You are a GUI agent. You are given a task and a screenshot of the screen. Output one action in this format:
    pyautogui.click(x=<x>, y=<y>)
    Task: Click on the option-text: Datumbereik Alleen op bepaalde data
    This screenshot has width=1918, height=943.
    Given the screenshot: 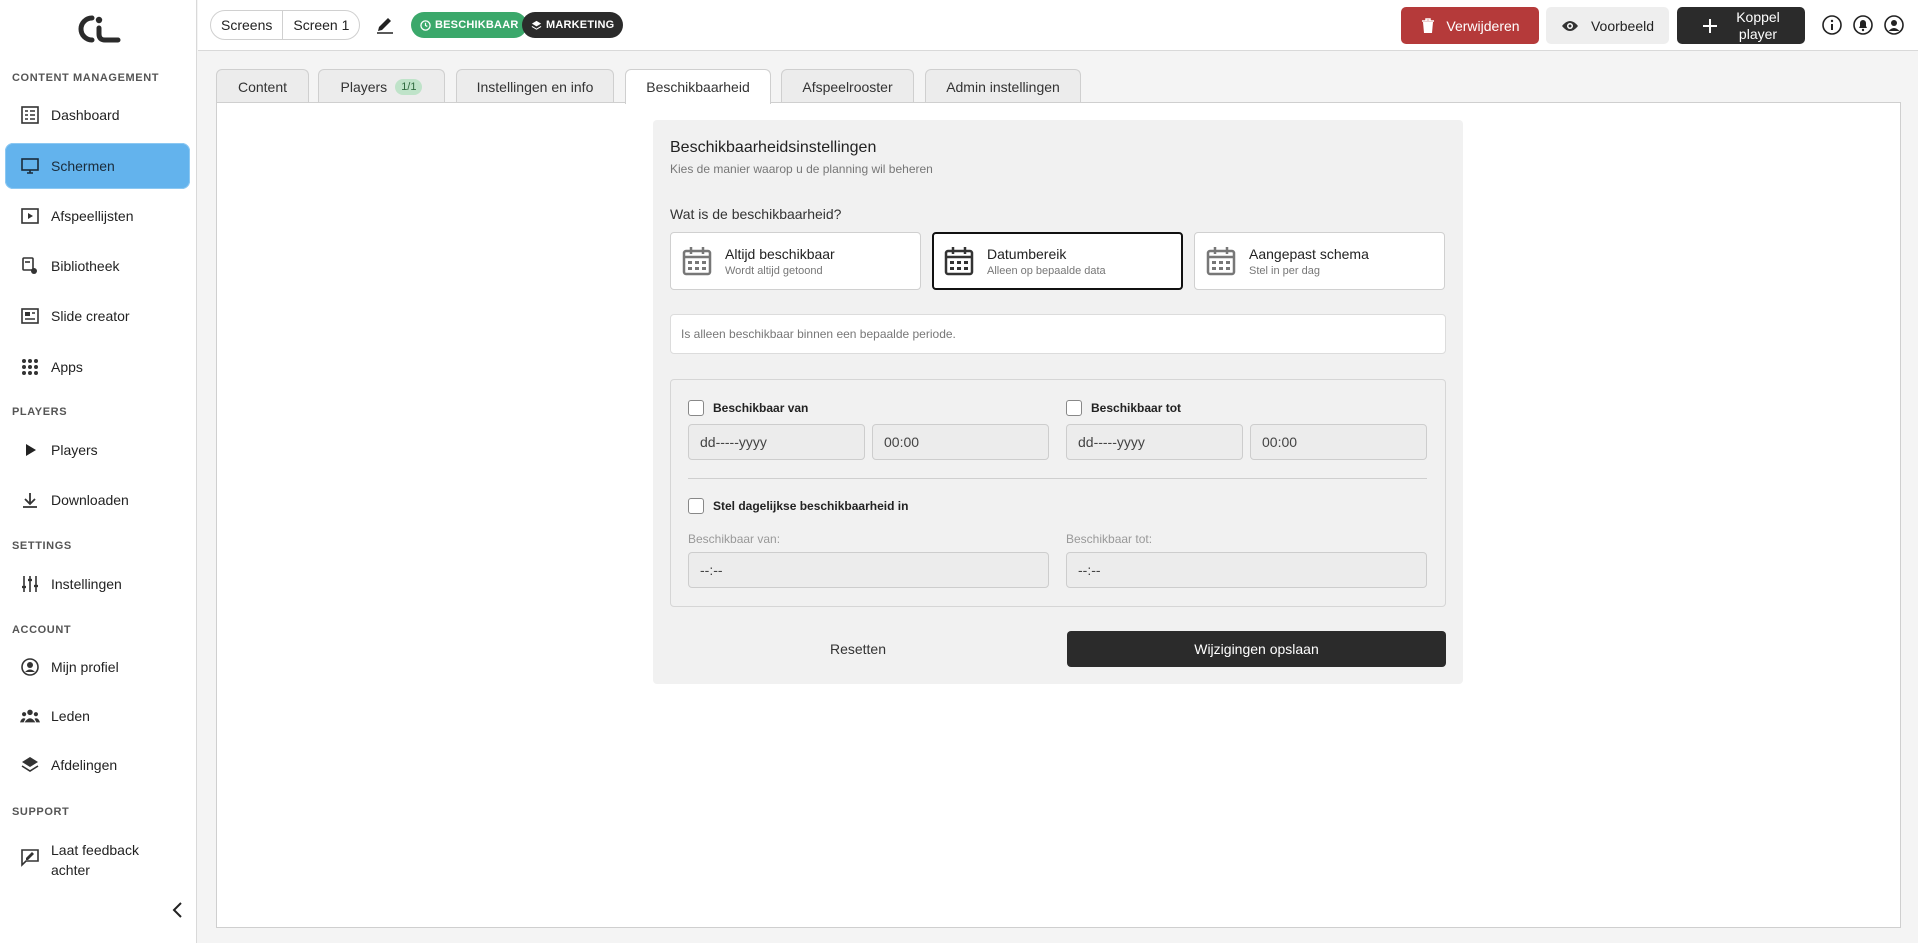 What is the action you would take?
    pyautogui.click(x=1046, y=261)
    